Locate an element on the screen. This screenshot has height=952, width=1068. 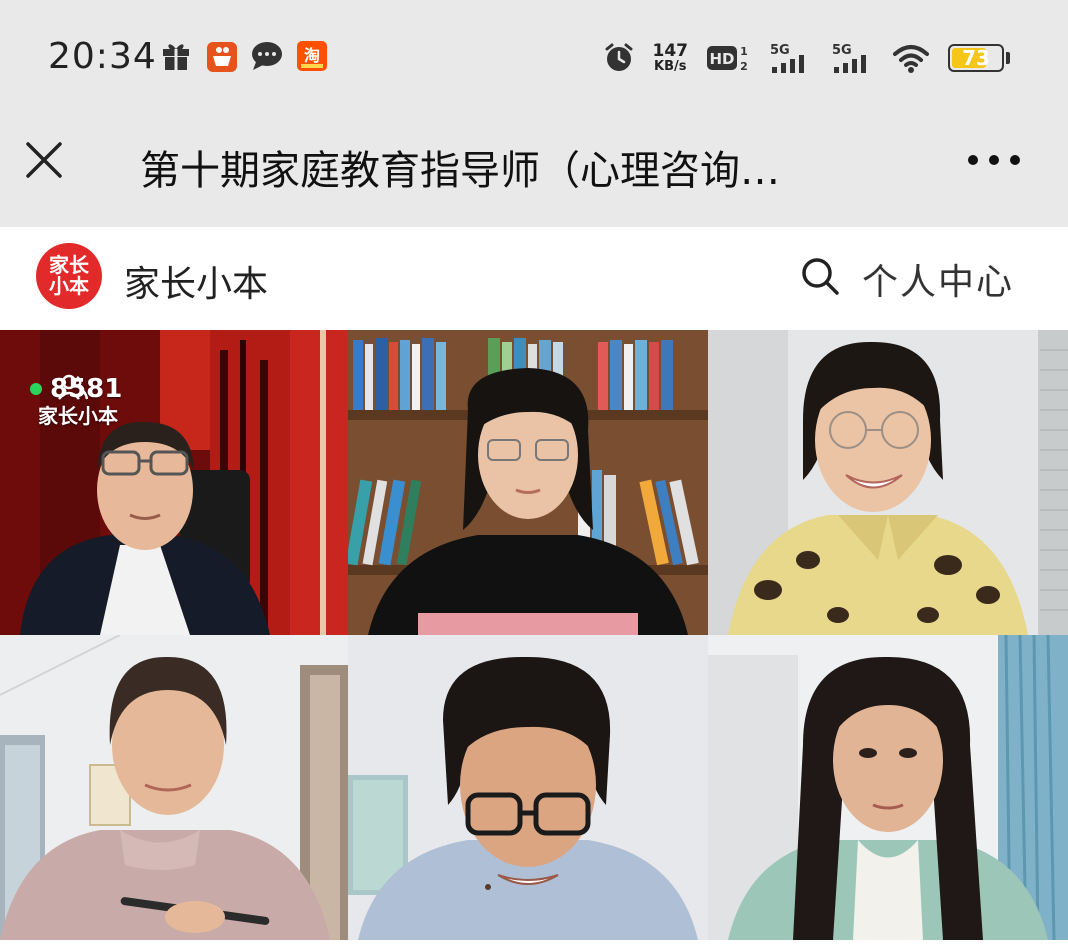
network-speed-unit: KB/s is located at coordinates (670, 66).